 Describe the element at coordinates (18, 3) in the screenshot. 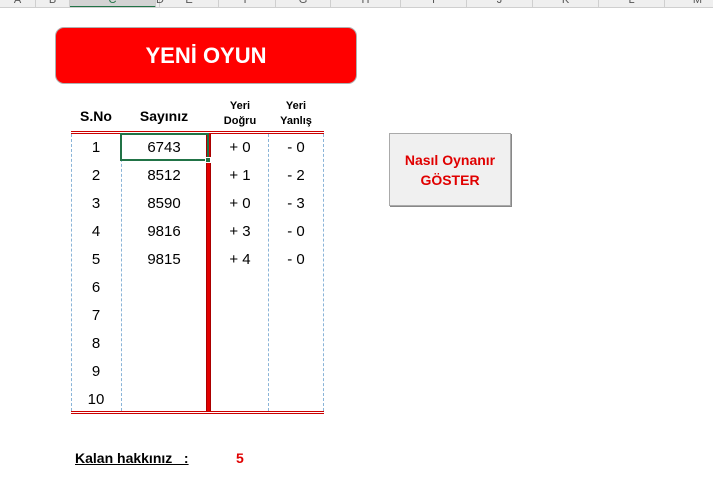

I see `column-header-a: A` at that location.